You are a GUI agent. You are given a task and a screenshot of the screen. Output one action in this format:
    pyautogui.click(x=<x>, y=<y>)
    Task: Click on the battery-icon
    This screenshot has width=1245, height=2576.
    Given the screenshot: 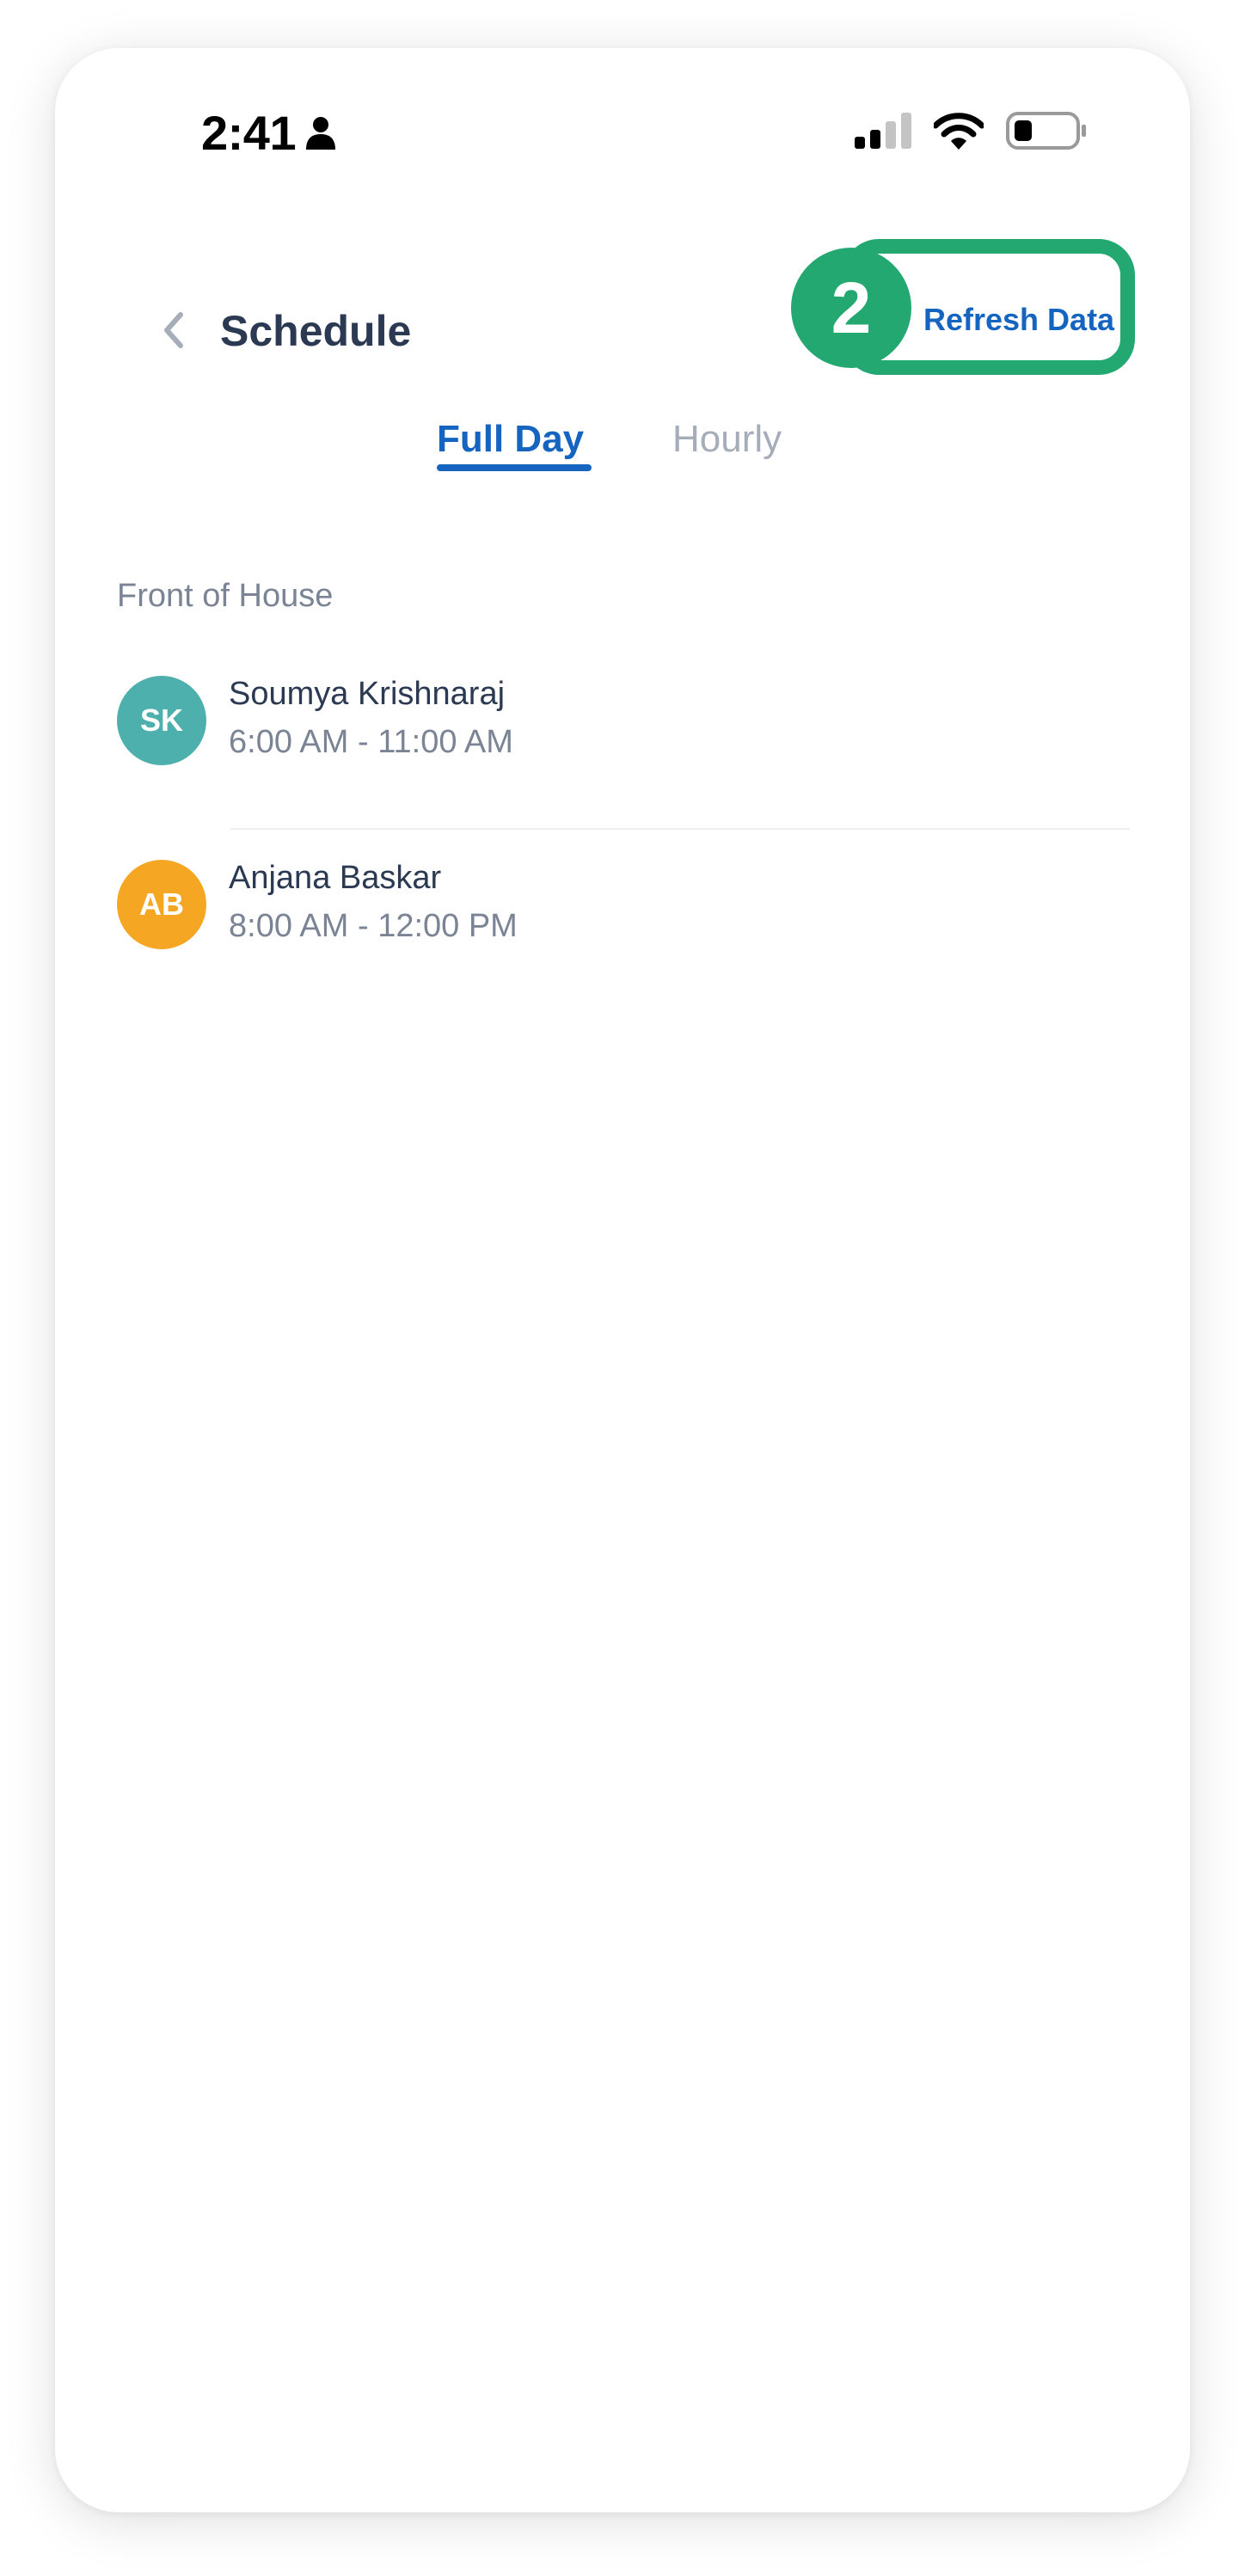 What is the action you would take?
    pyautogui.click(x=1047, y=133)
    